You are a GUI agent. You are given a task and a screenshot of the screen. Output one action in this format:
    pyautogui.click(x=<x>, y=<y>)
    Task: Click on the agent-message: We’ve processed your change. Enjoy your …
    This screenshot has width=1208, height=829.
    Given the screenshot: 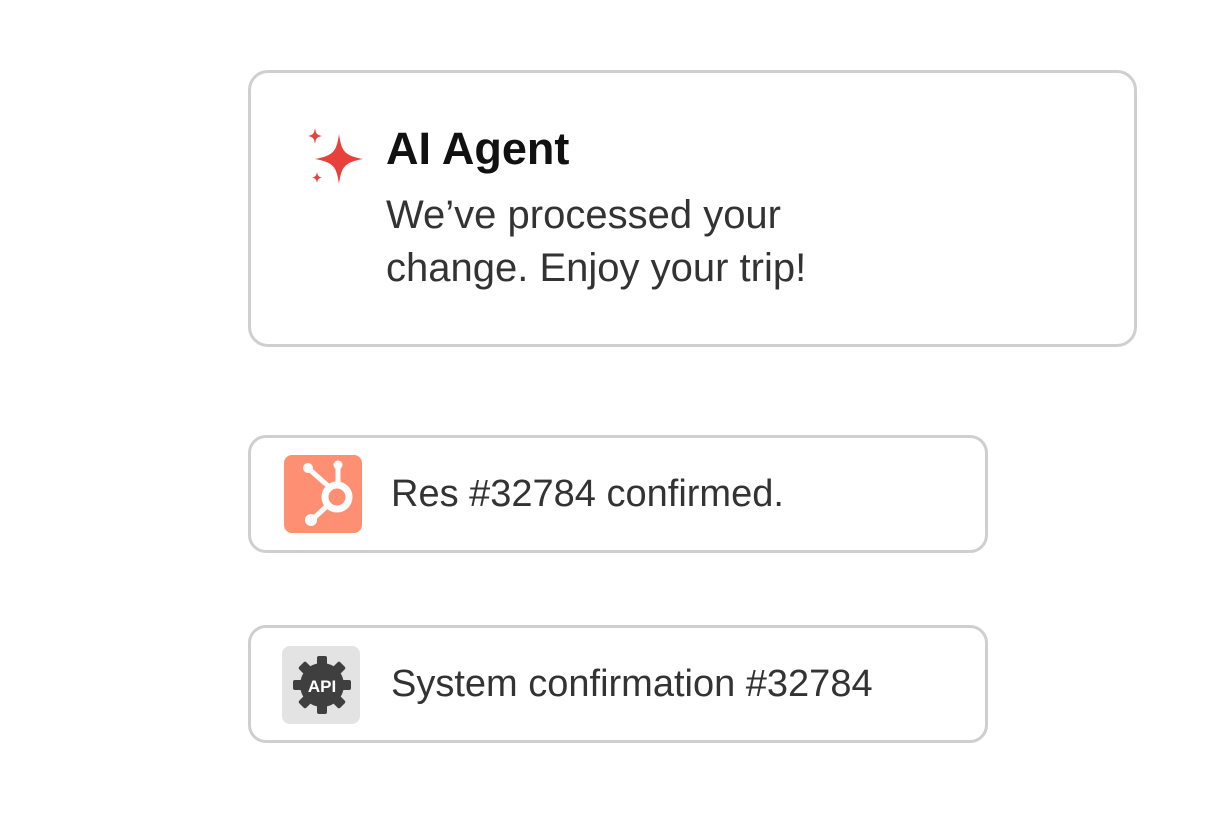 What is the action you would take?
    pyautogui.click(x=596, y=241)
    